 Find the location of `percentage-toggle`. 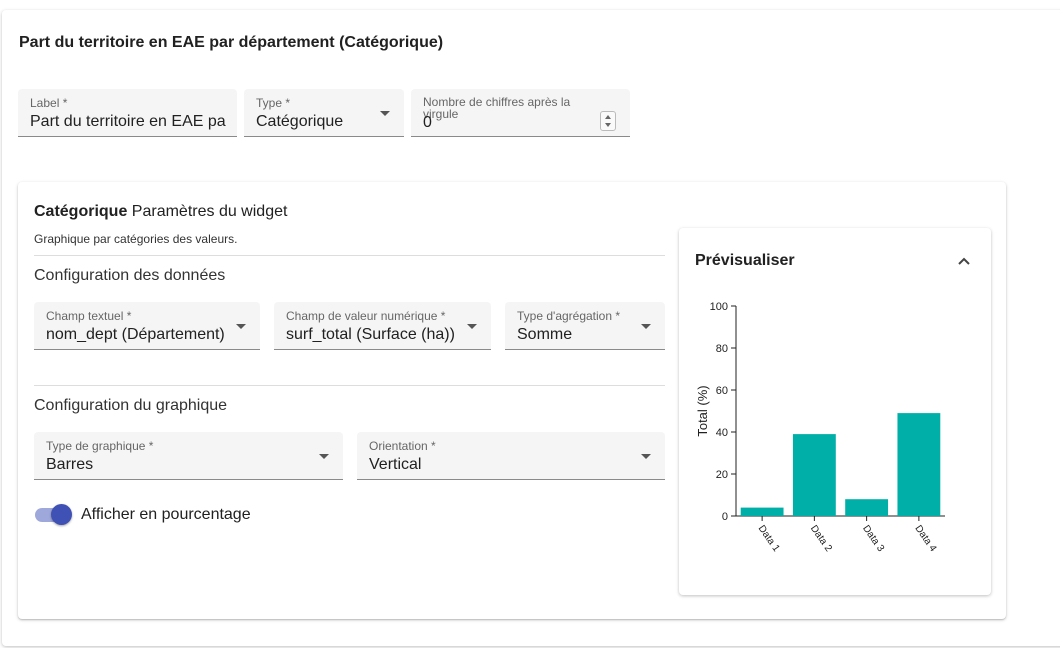

percentage-toggle is located at coordinates (54, 514).